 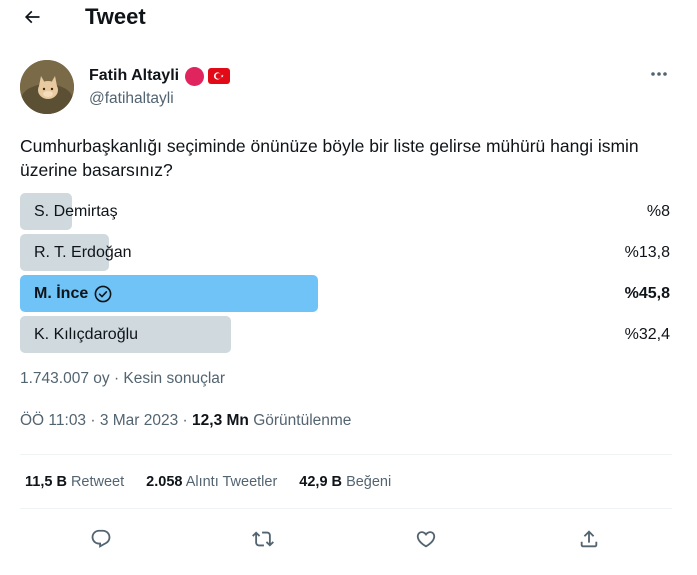 I want to click on poll-option-label: K. Kılıçdaroğlu, so click(x=86, y=334).